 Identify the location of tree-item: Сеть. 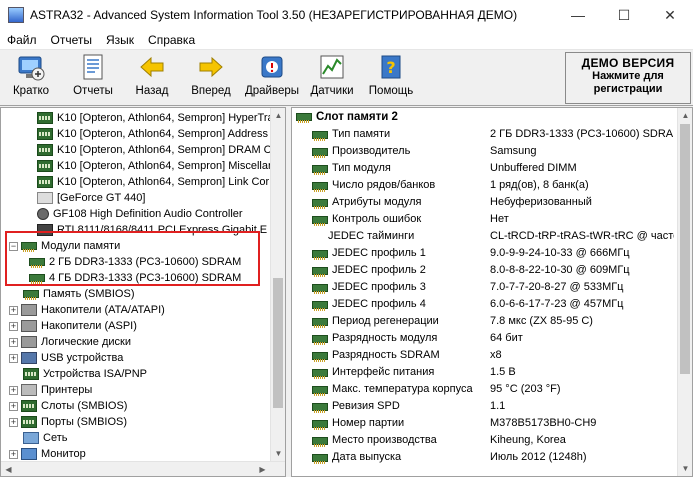
(45, 438).